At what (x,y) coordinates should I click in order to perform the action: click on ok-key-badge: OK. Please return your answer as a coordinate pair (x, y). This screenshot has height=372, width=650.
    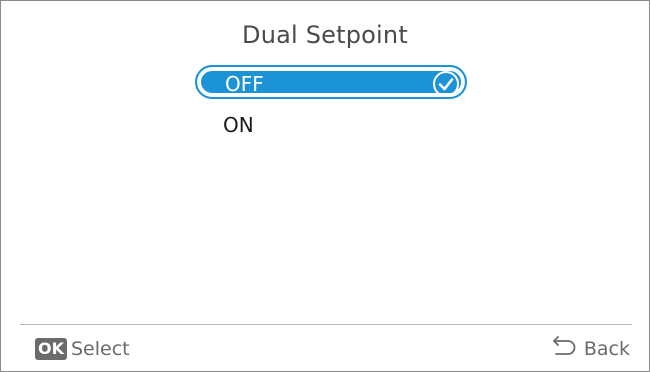
    Looking at the image, I should click on (51, 349).